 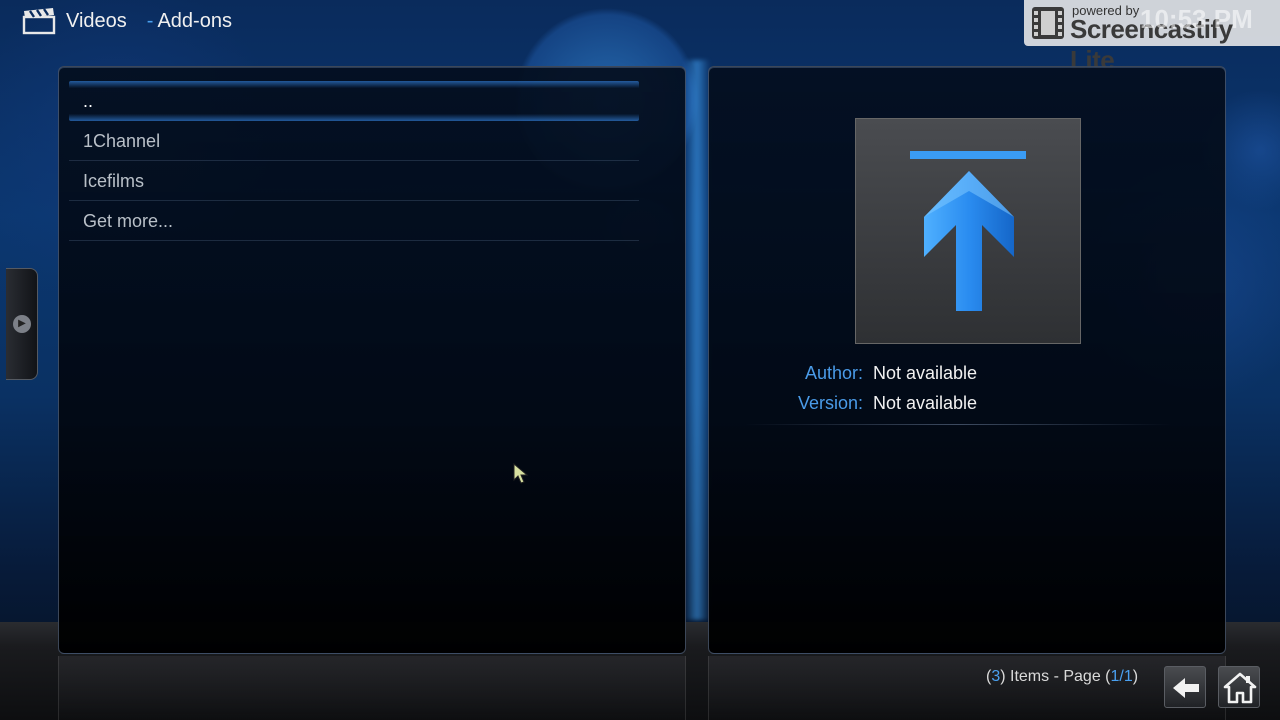 What do you see at coordinates (372, 688) in the screenshot?
I see `left-panel-reflection` at bounding box center [372, 688].